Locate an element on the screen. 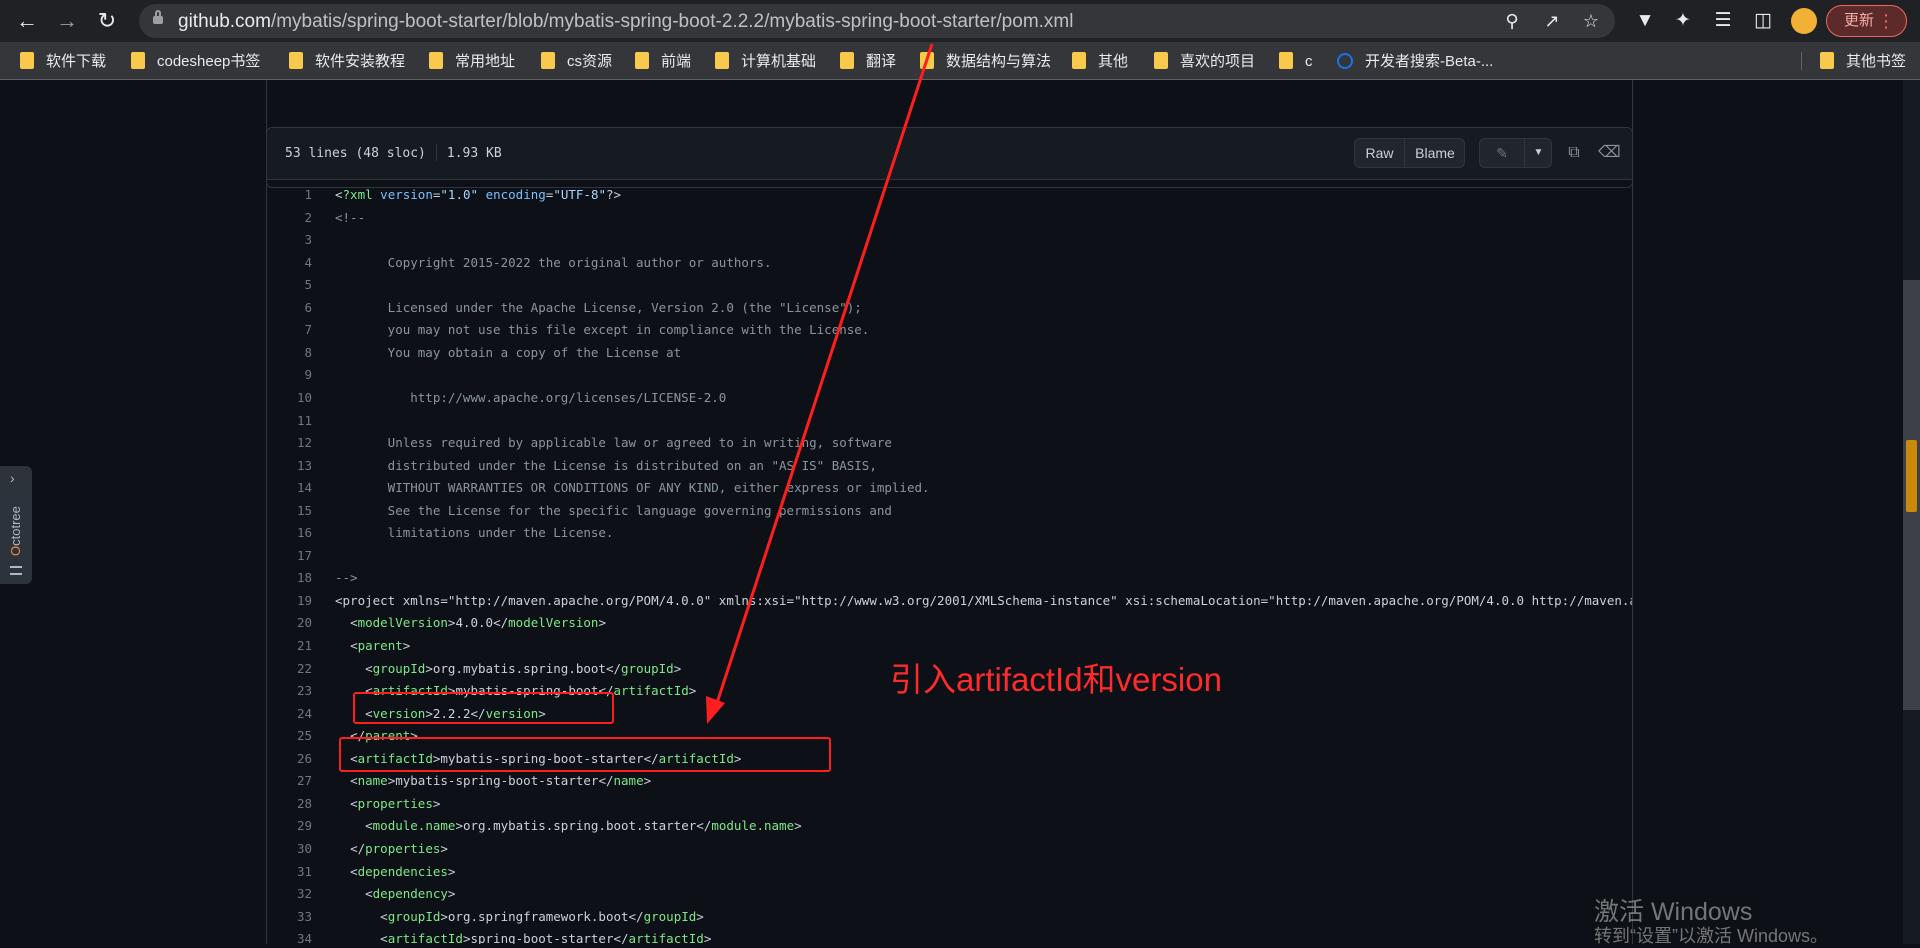 The height and width of the screenshot is (948, 1920). annotation-arrow is located at coordinates (820, 383).